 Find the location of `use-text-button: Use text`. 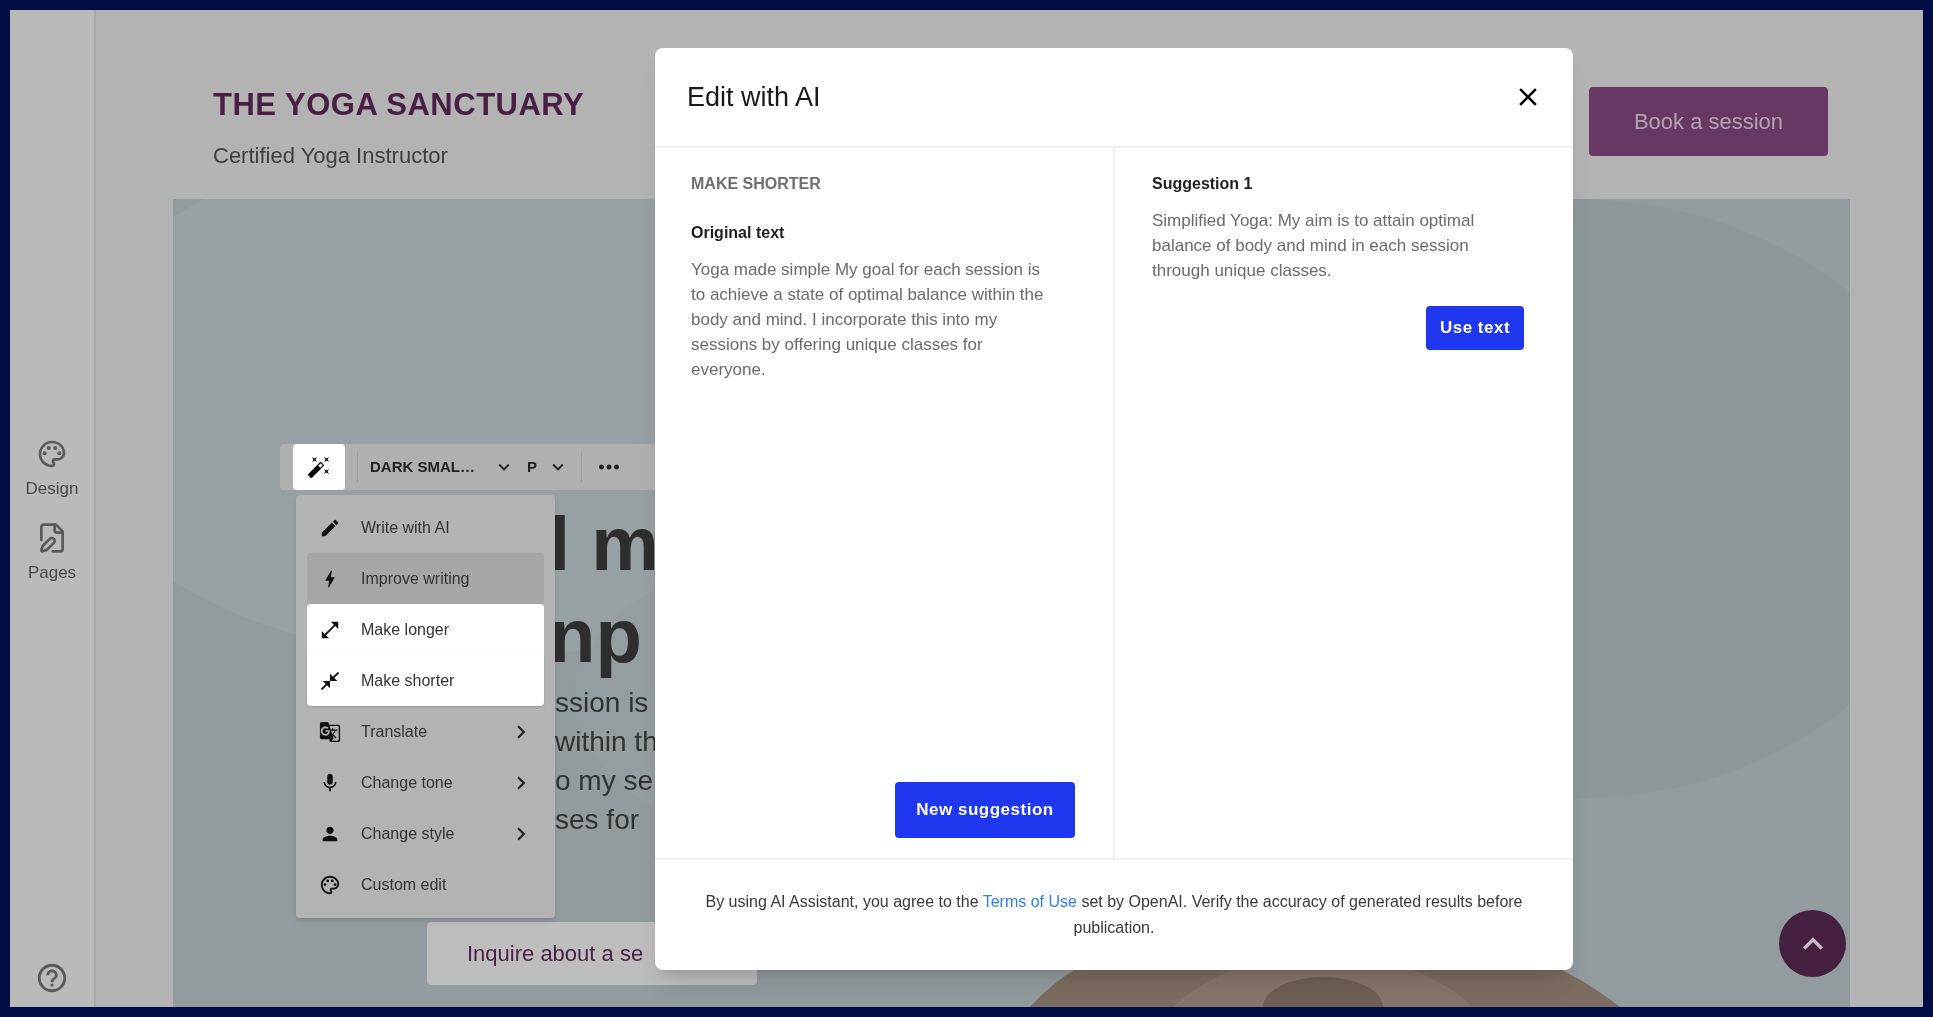

use-text-button: Use text is located at coordinates (1475, 328).